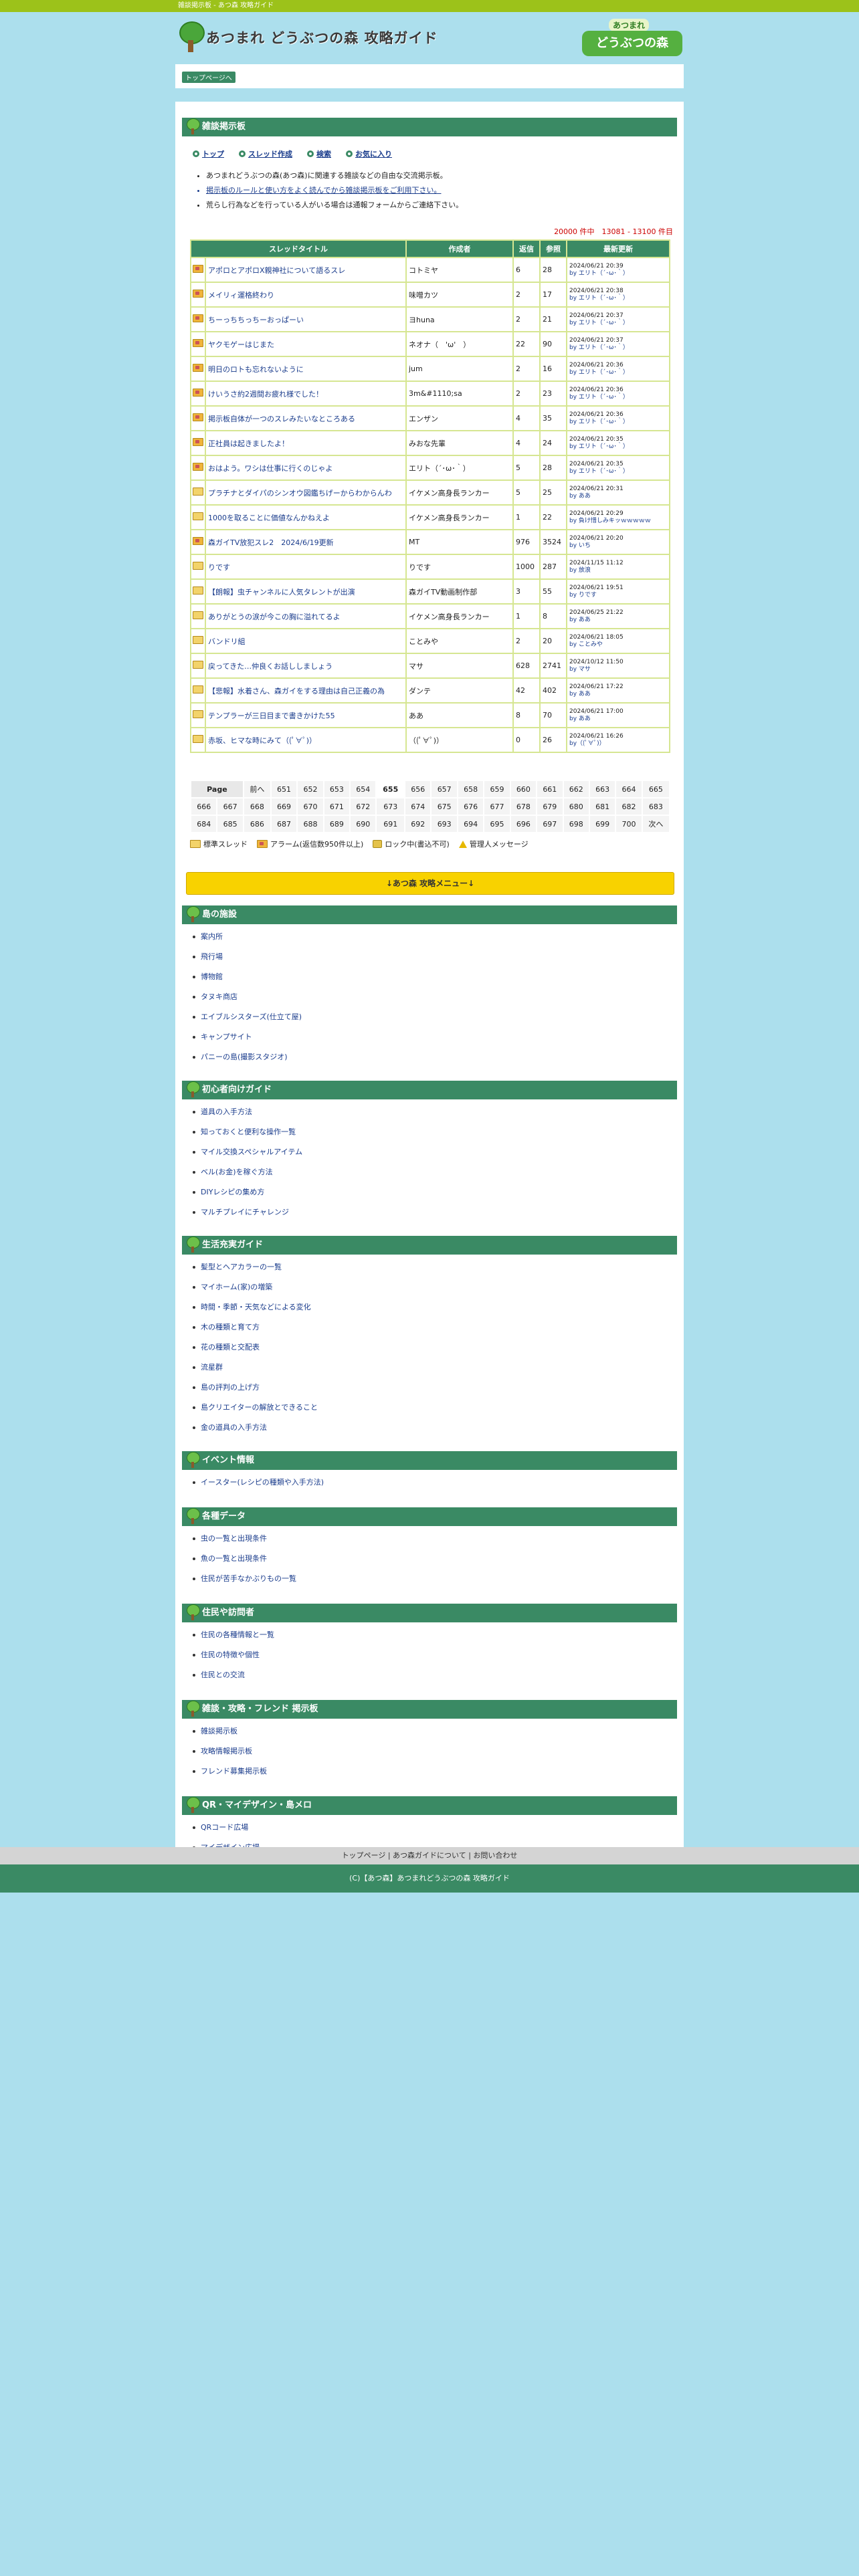 The width and height of the screenshot is (859, 2576). Describe the element at coordinates (226, 1111) in the screenshot. I see `menu-link: 道具の入手方法` at that location.